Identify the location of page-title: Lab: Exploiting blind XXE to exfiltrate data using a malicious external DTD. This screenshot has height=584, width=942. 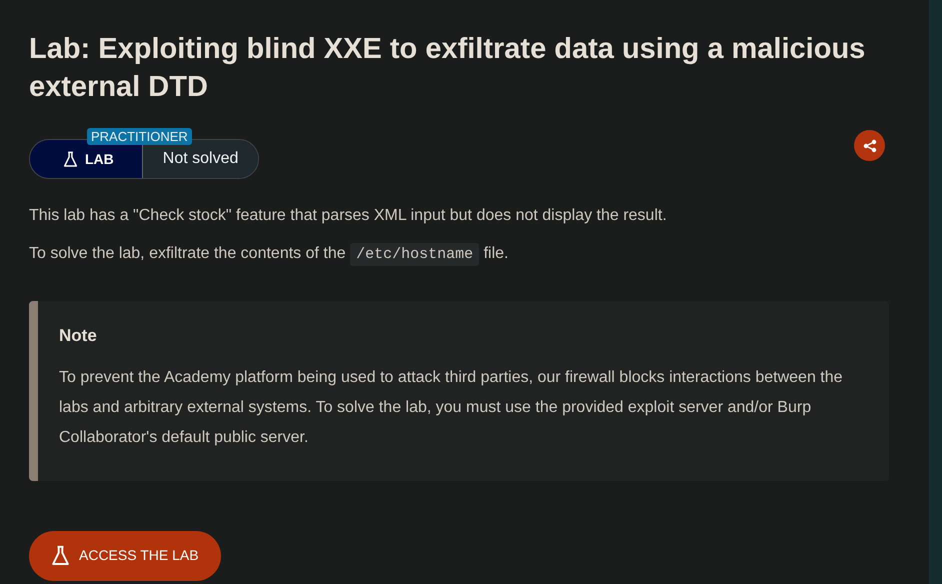
(447, 68).